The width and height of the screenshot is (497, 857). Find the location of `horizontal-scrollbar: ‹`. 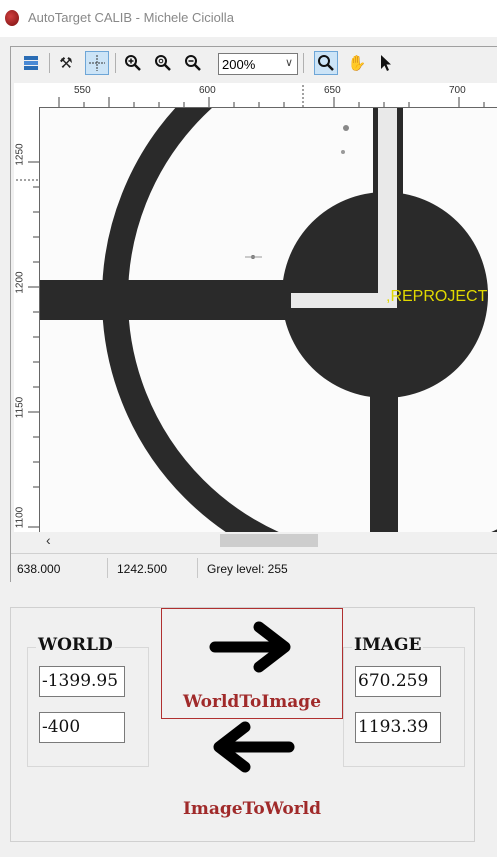

horizontal-scrollbar: ‹ is located at coordinates (268, 540).